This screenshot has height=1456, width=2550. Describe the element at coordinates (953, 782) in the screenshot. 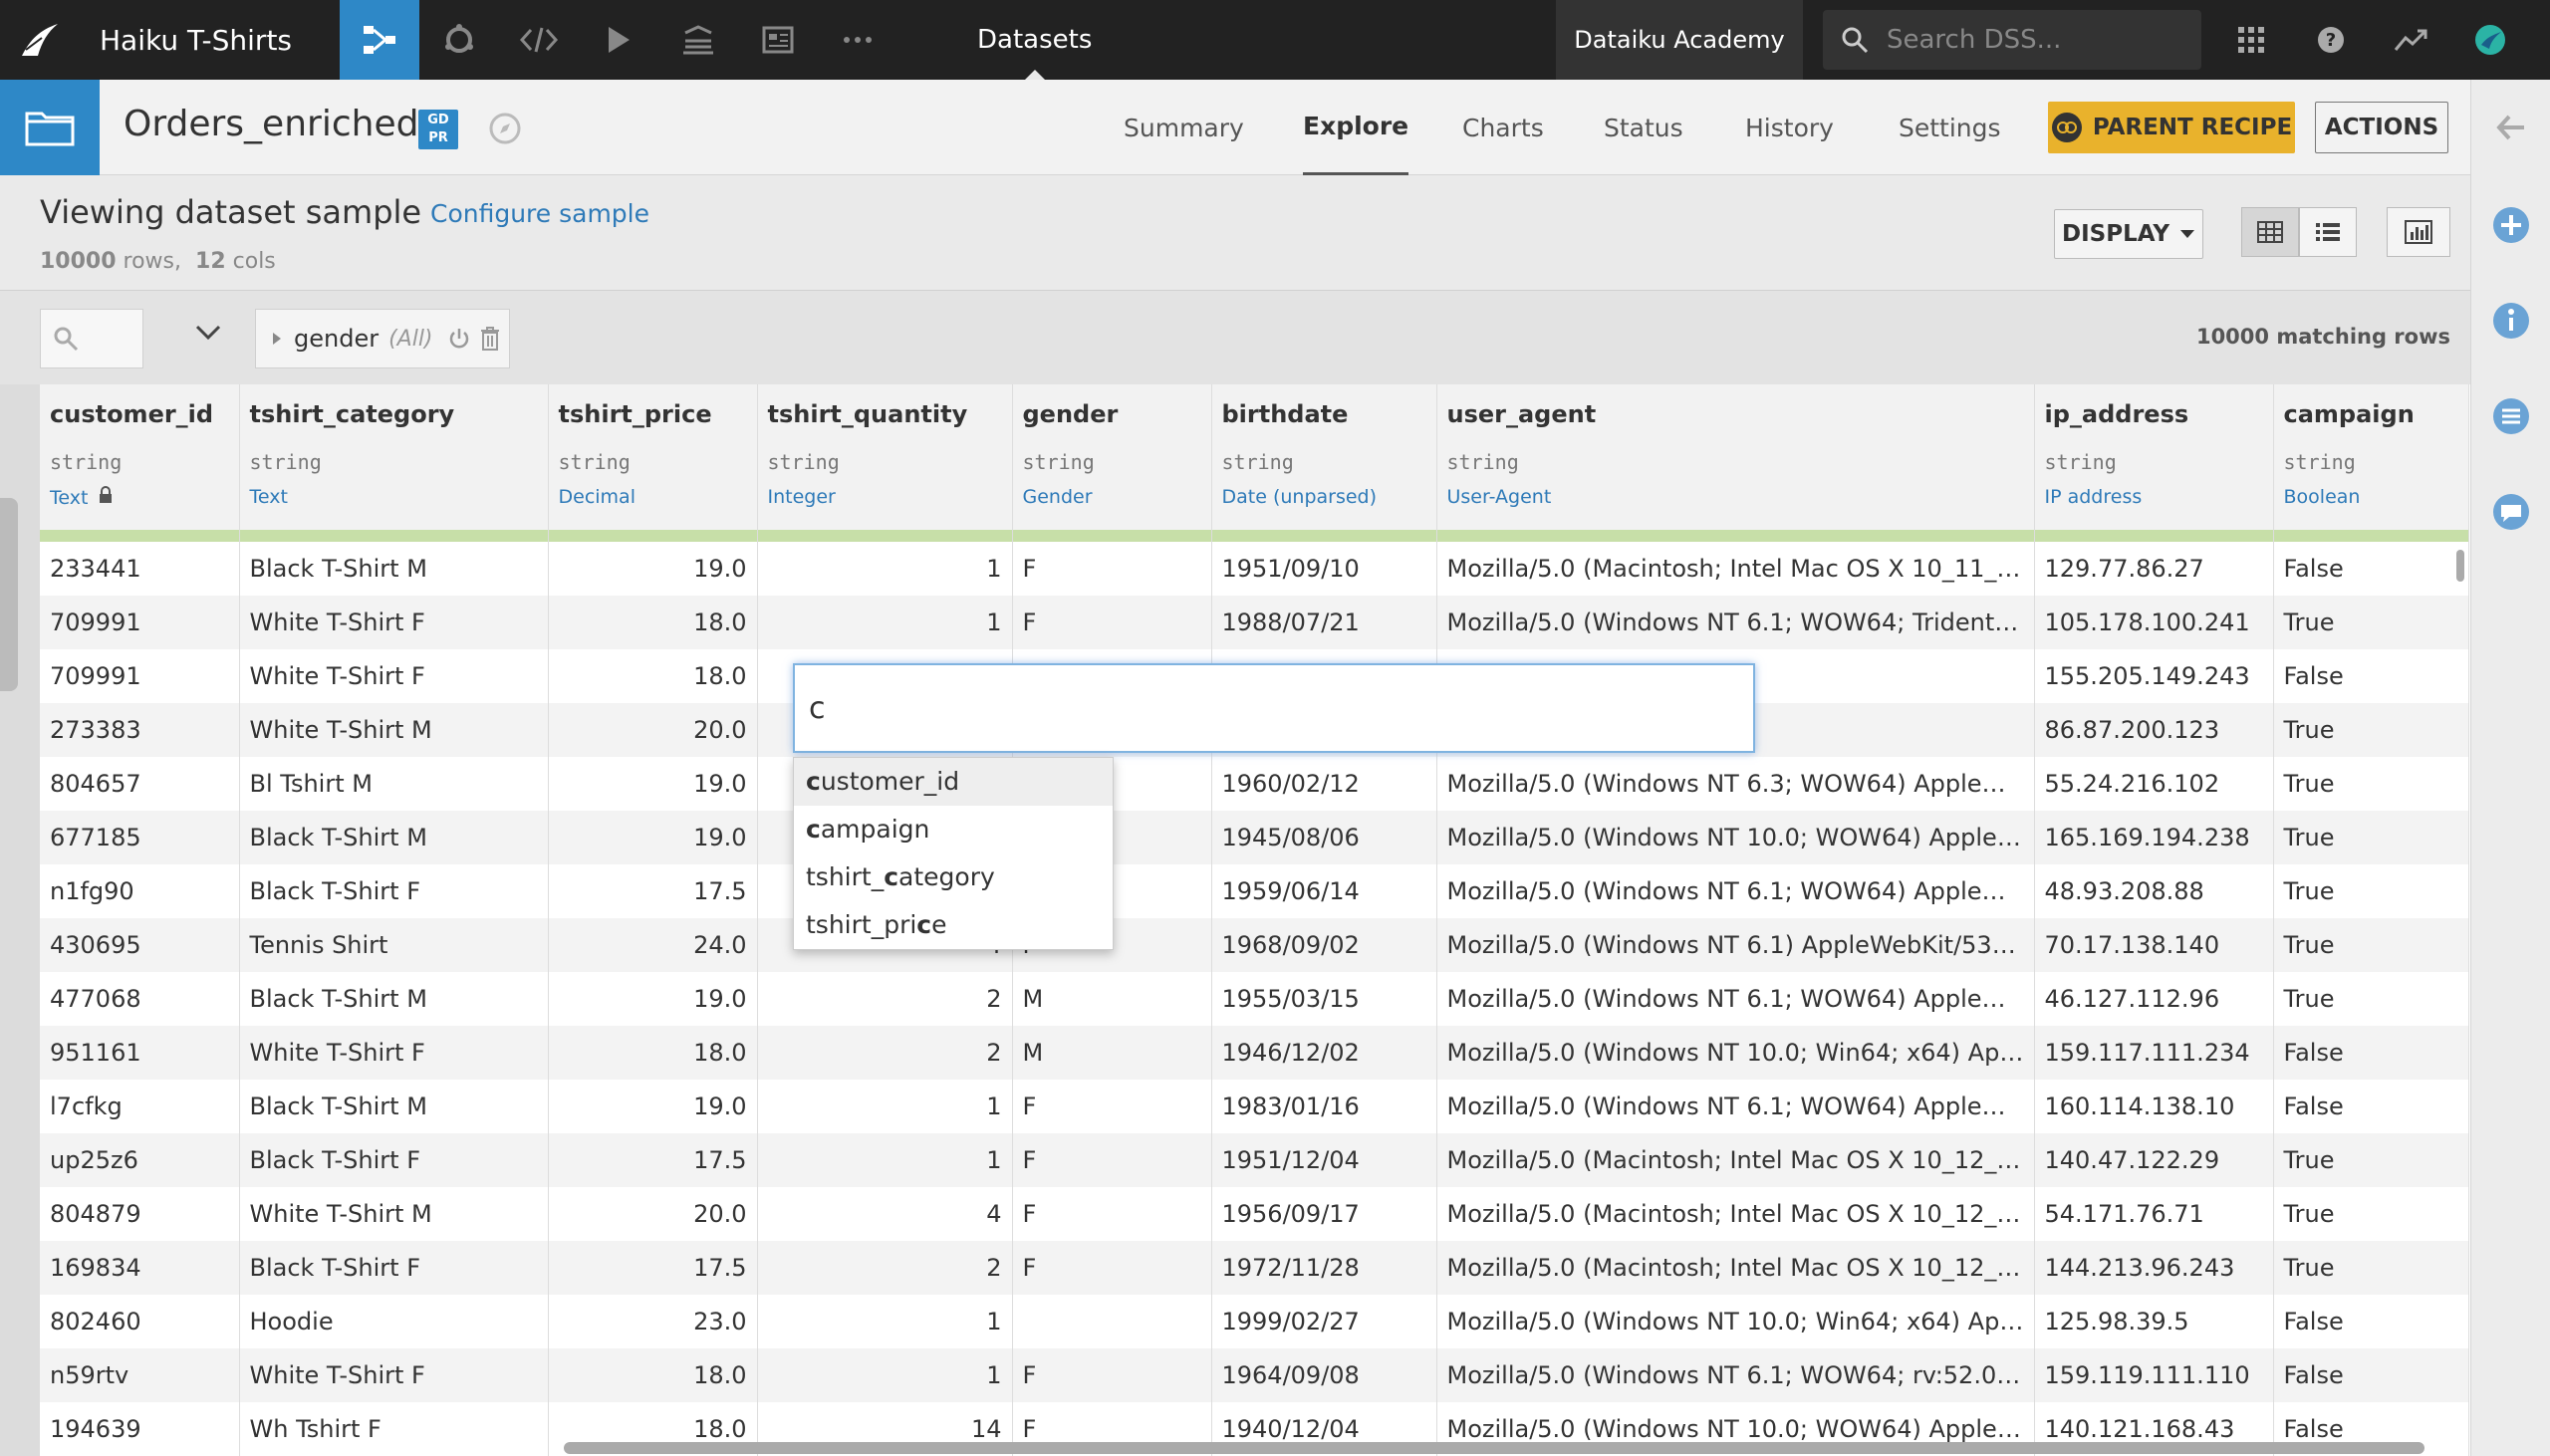

I see `column-suggestion-item: customer_id` at that location.